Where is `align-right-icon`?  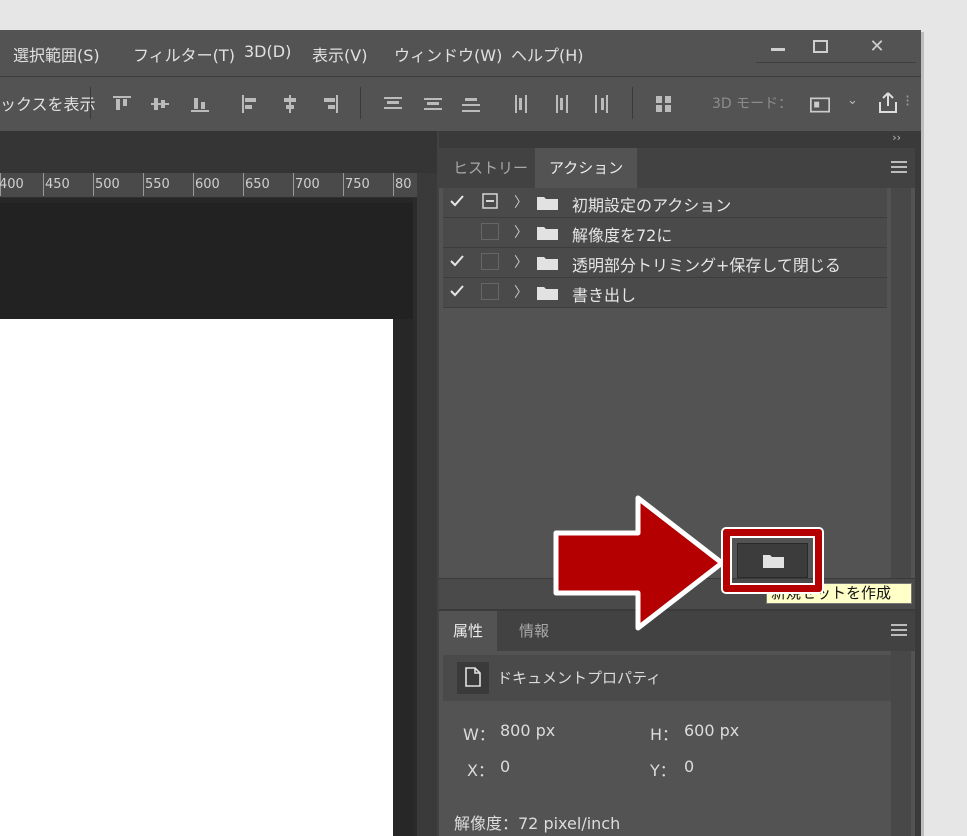 align-right-icon is located at coordinates (330, 104).